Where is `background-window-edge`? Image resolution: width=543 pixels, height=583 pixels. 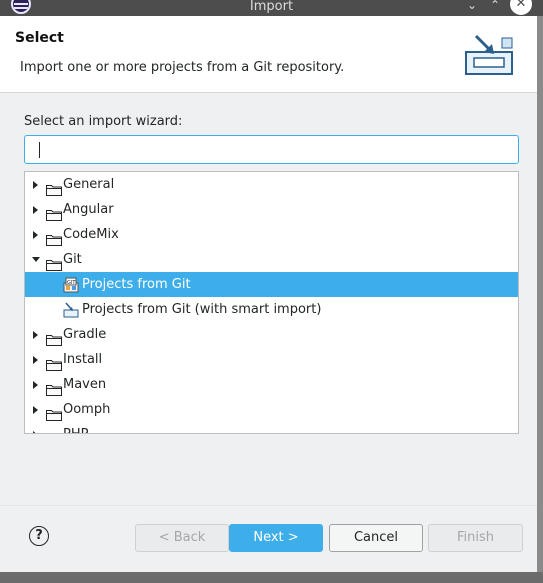
background-window-edge is located at coordinates (540, 294).